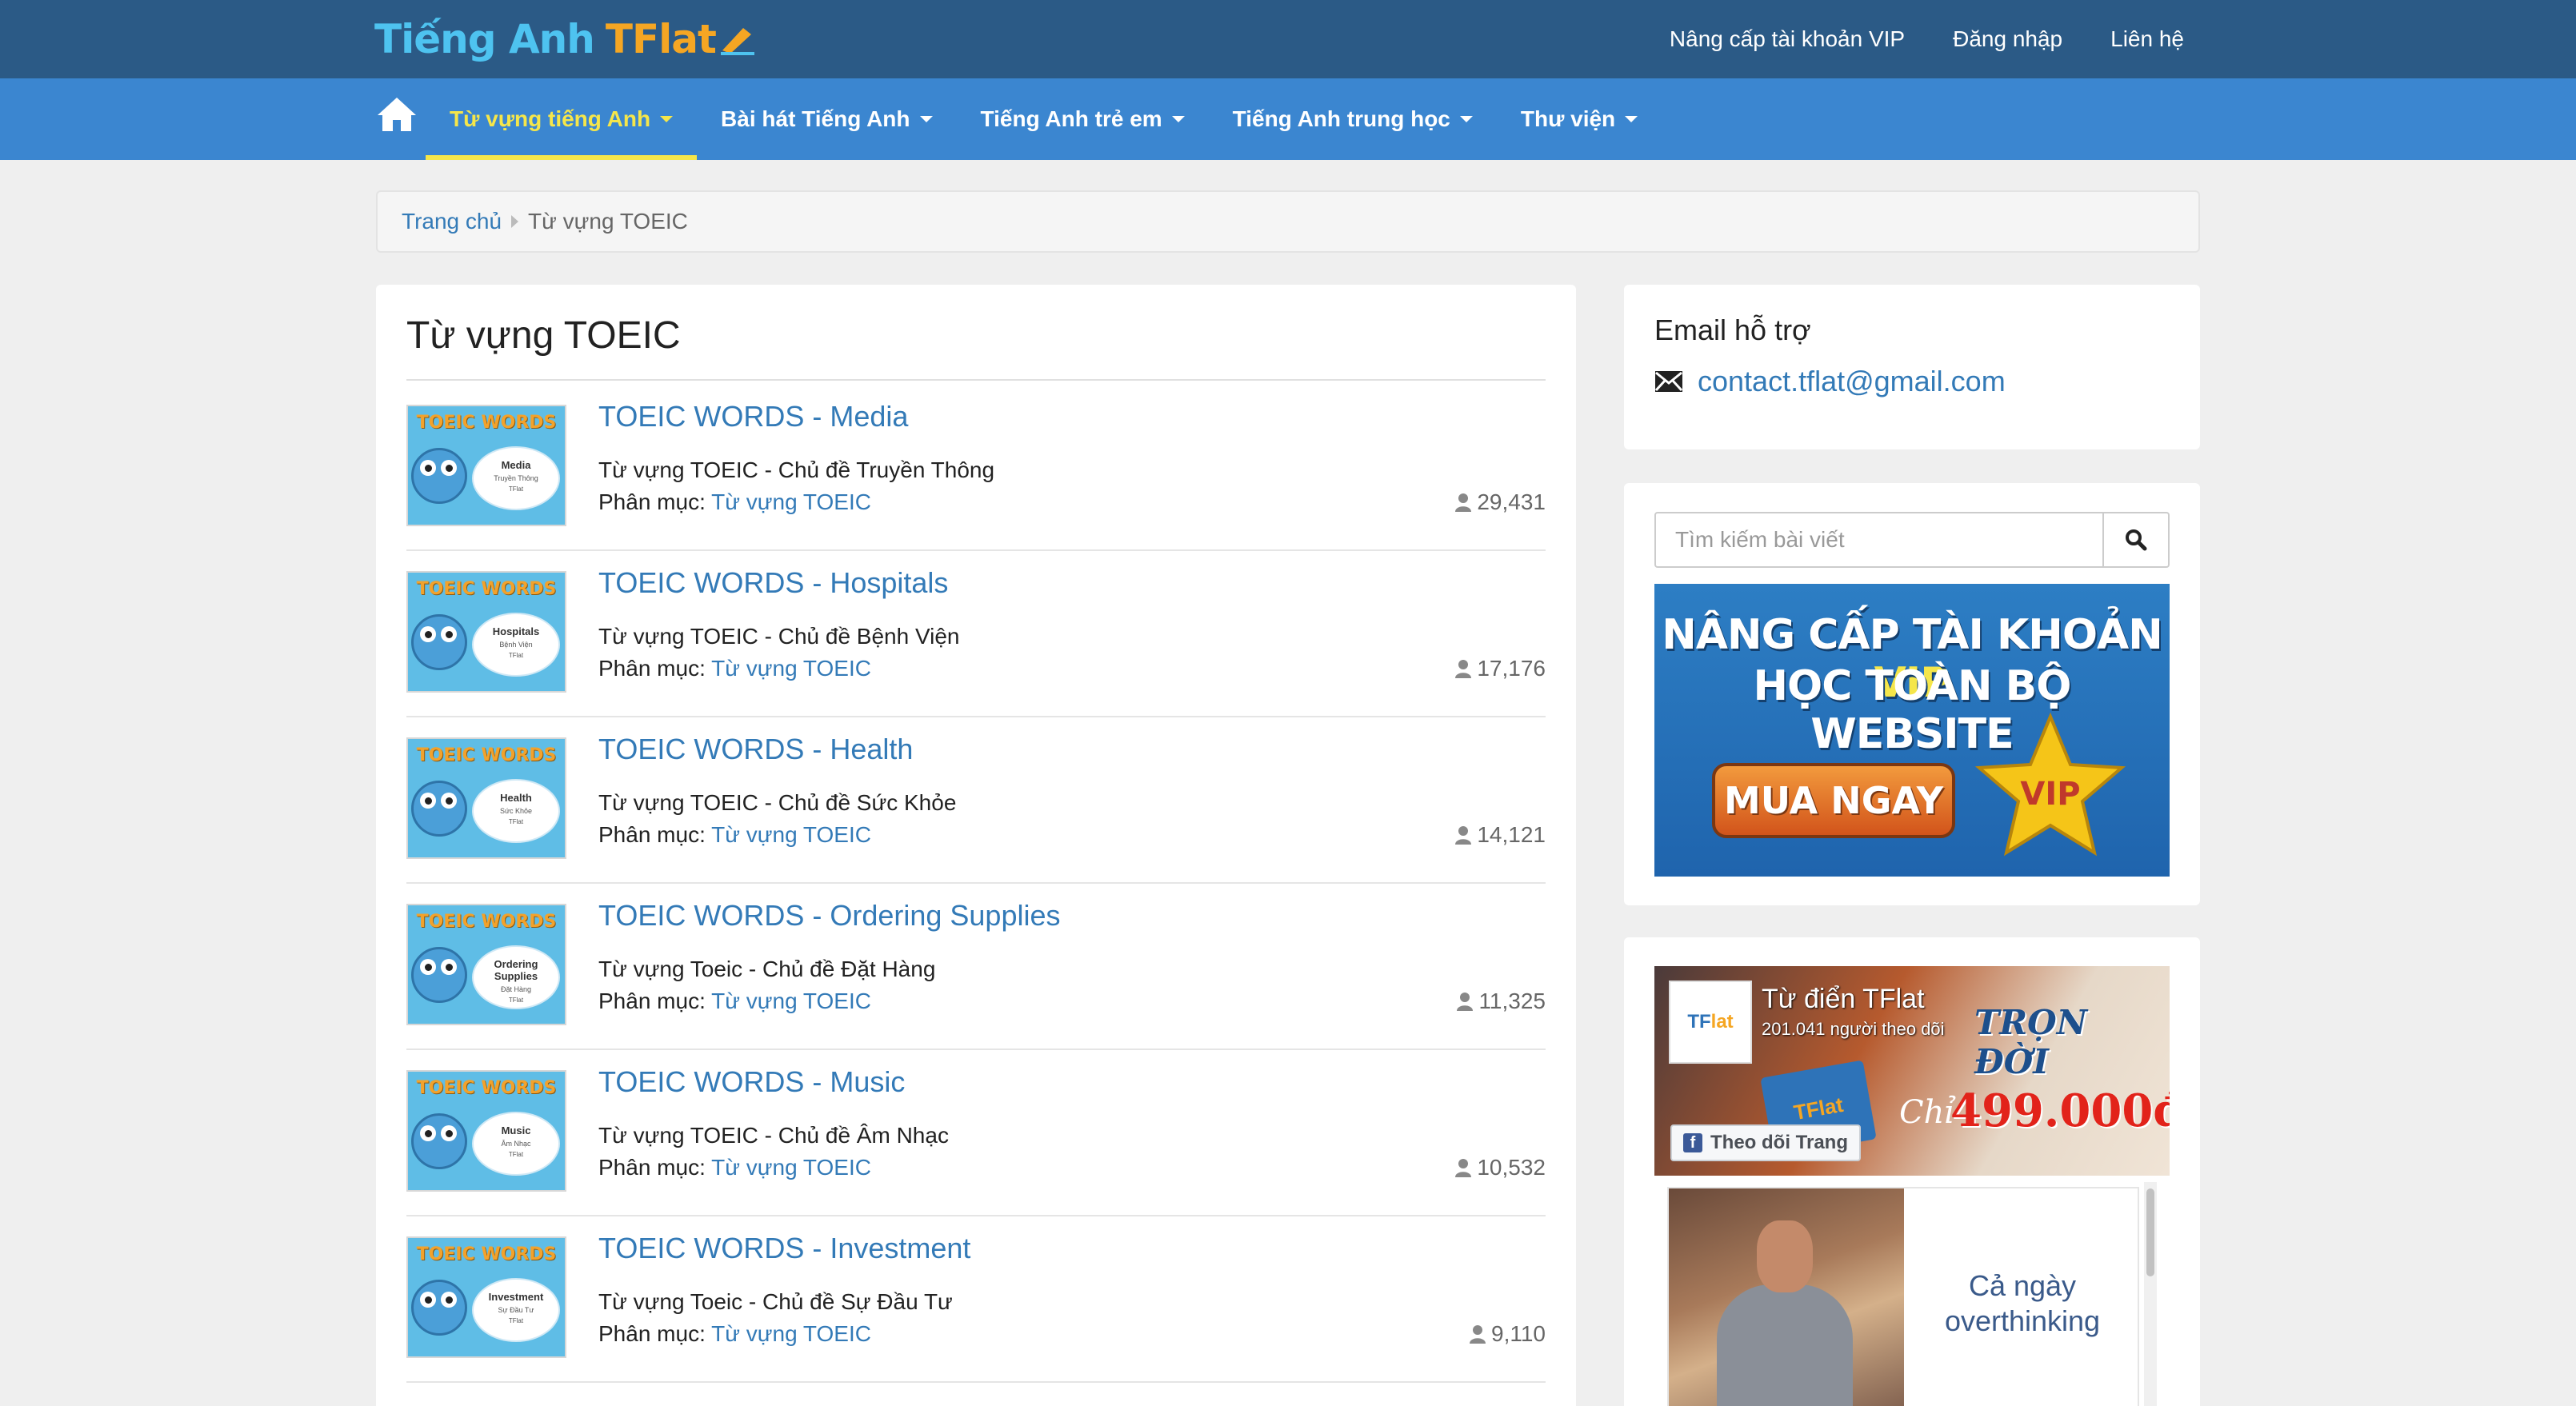  Describe the element at coordinates (516, 1144) in the screenshot. I see `speech-bubble: Music Âm Nhạc TFlat` at that location.